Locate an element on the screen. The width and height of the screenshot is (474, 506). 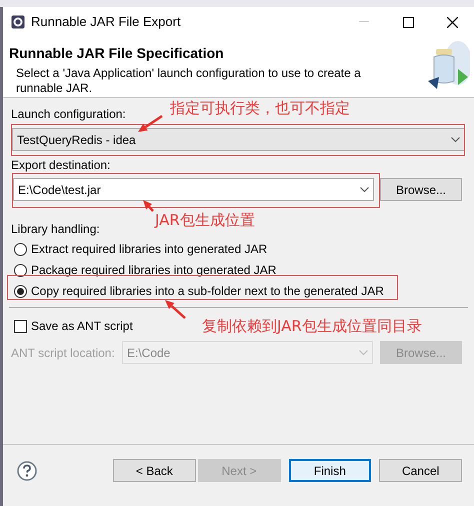
export-destination-field: E:\Code\test.jar is located at coordinates (193, 189).